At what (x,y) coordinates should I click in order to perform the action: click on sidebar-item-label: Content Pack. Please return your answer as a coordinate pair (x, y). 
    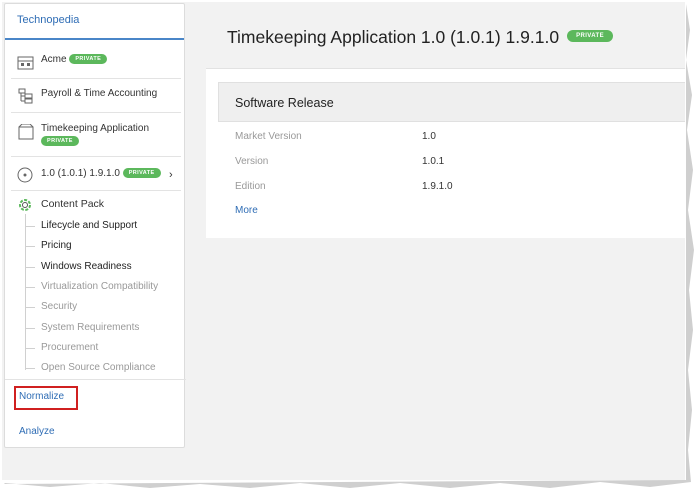
    Looking at the image, I should click on (73, 204).